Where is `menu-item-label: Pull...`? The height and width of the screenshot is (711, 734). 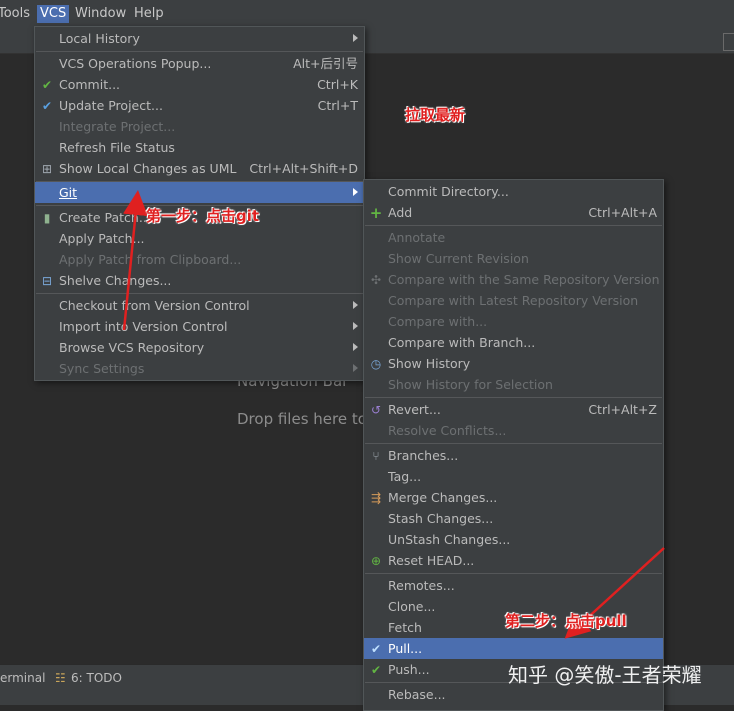
menu-item-label: Pull... is located at coordinates (405, 648).